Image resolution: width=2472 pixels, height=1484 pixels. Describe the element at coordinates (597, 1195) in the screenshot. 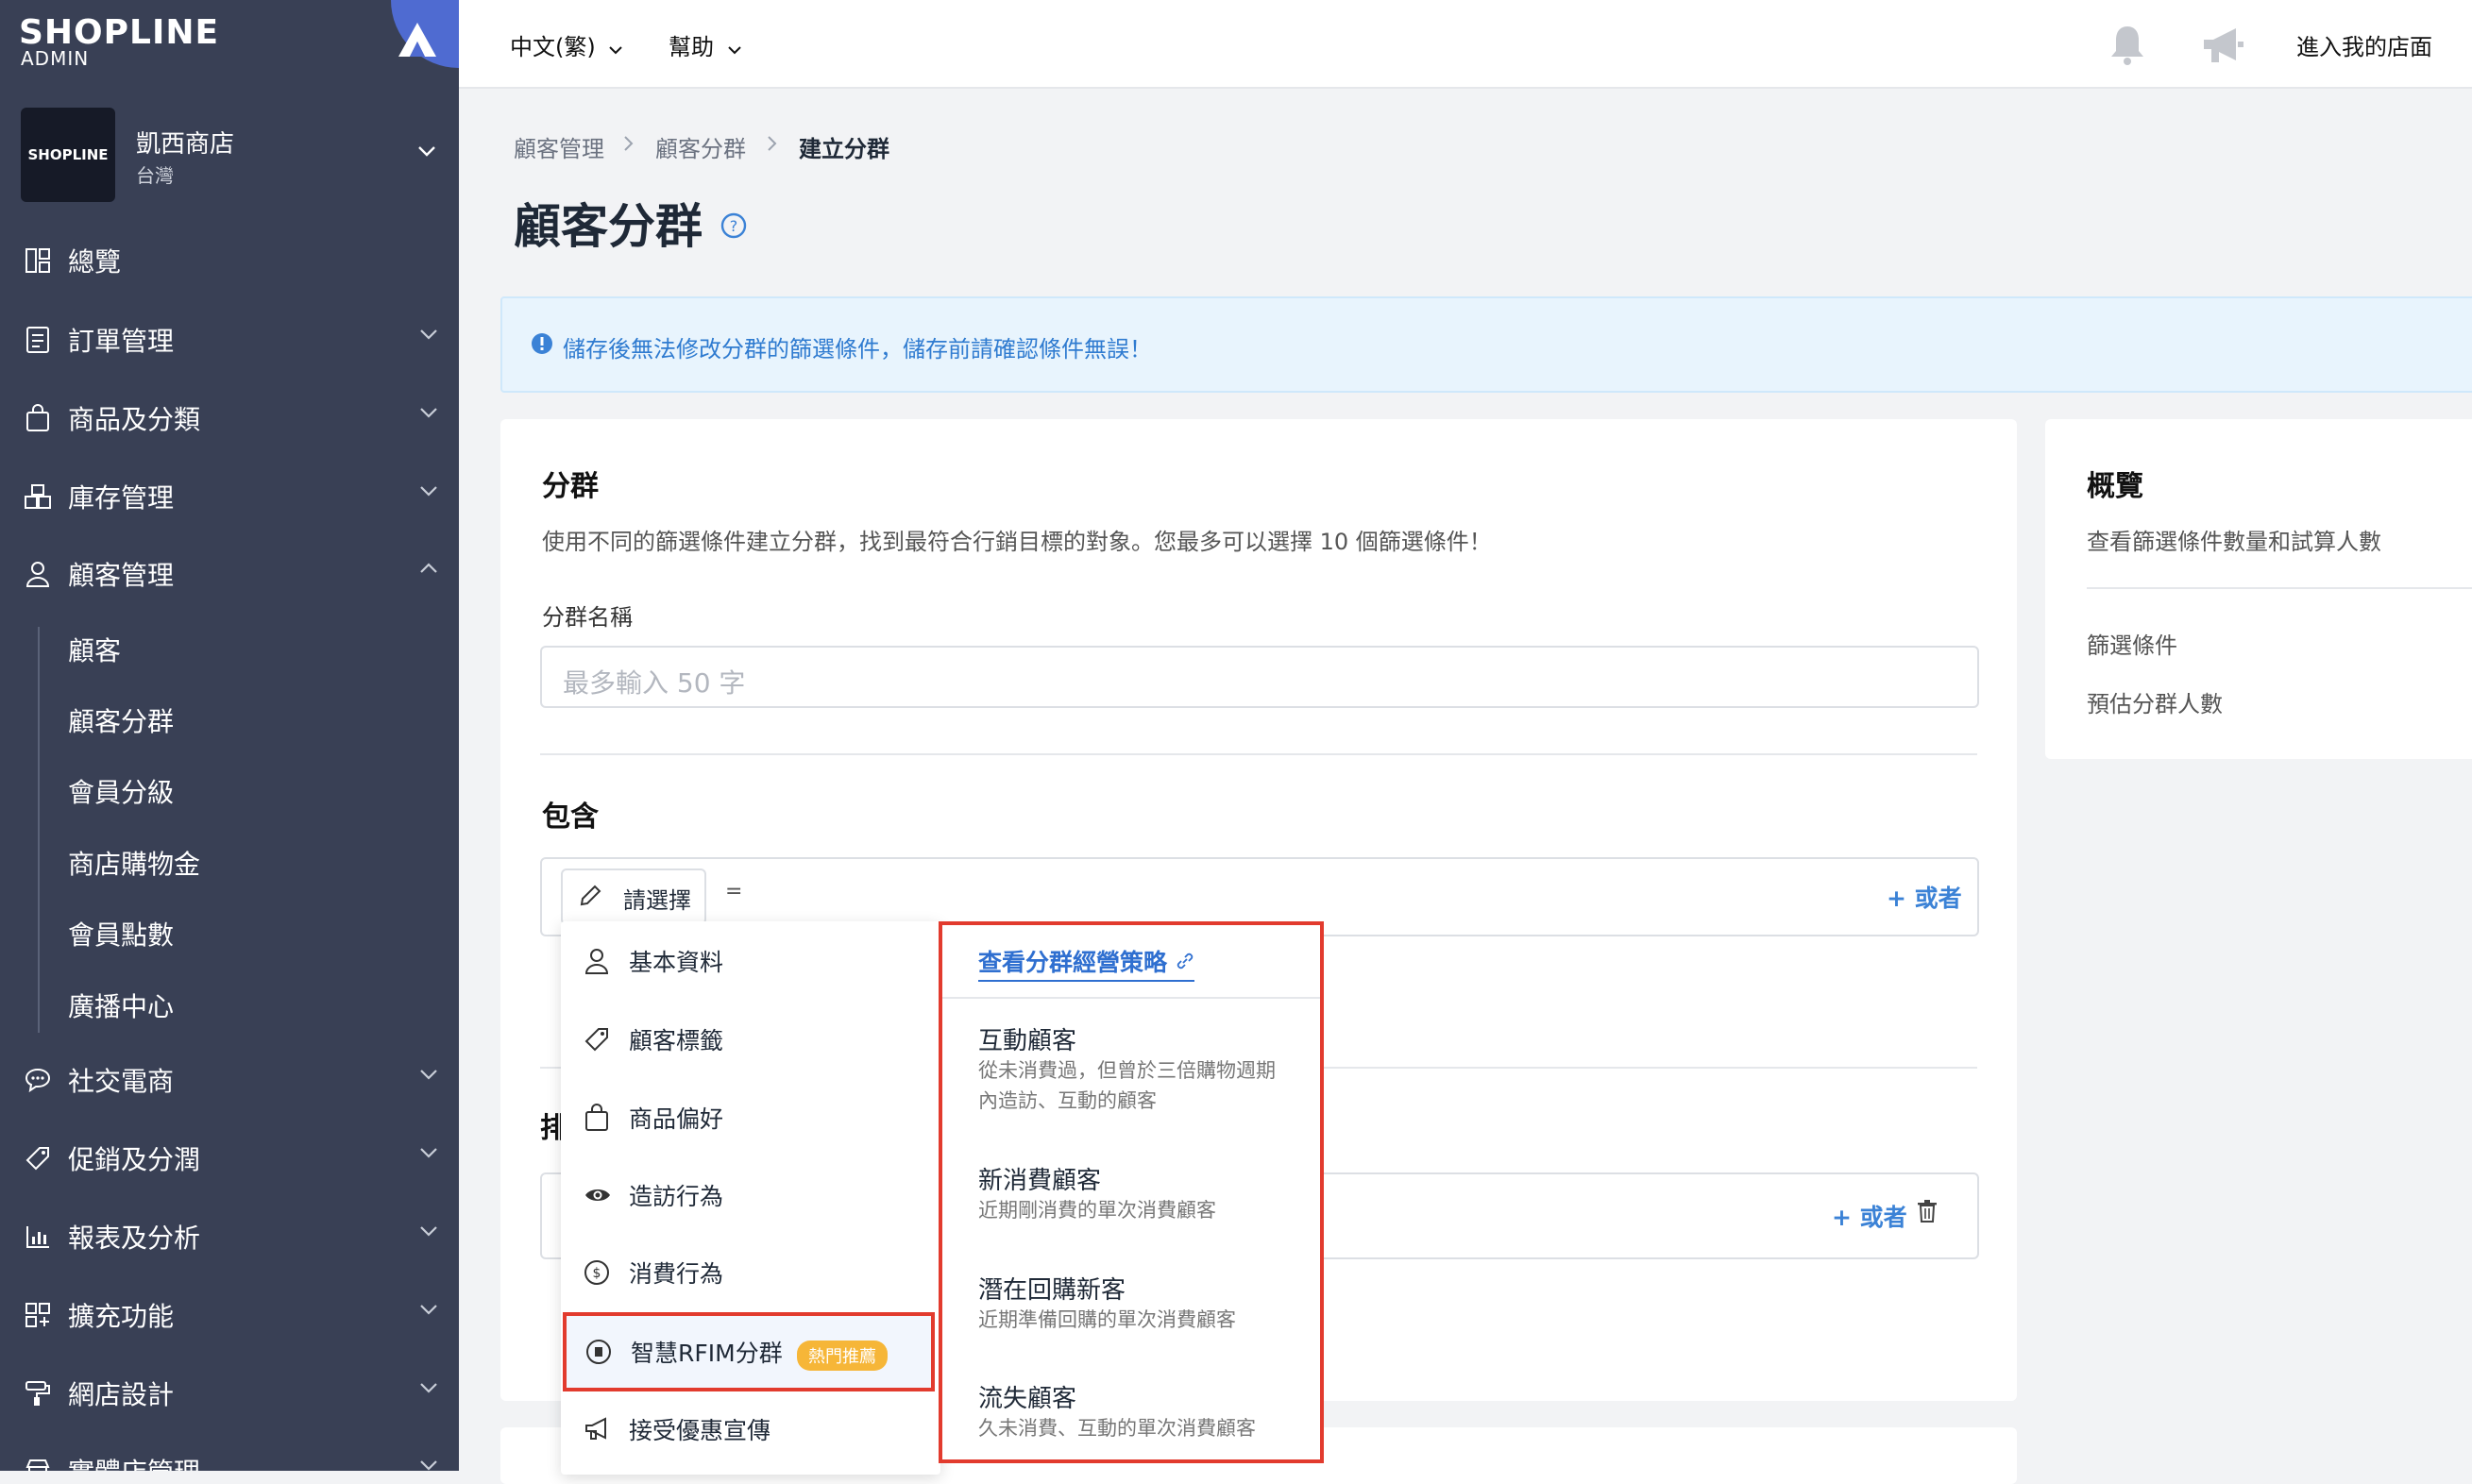

I see `eye-icon` at that location.